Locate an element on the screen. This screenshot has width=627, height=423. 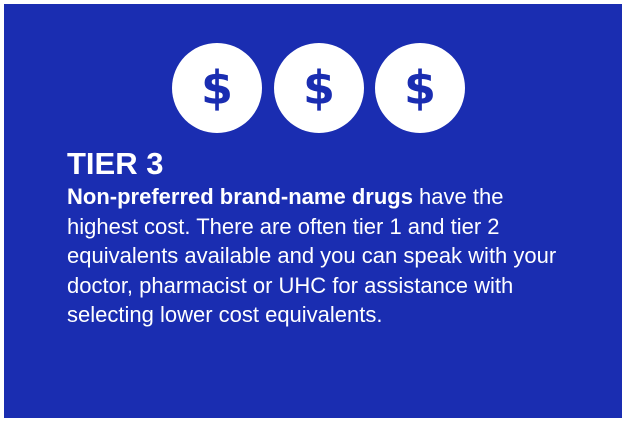
cost-icons: $ $ $ is located at coordinates (318, 88).